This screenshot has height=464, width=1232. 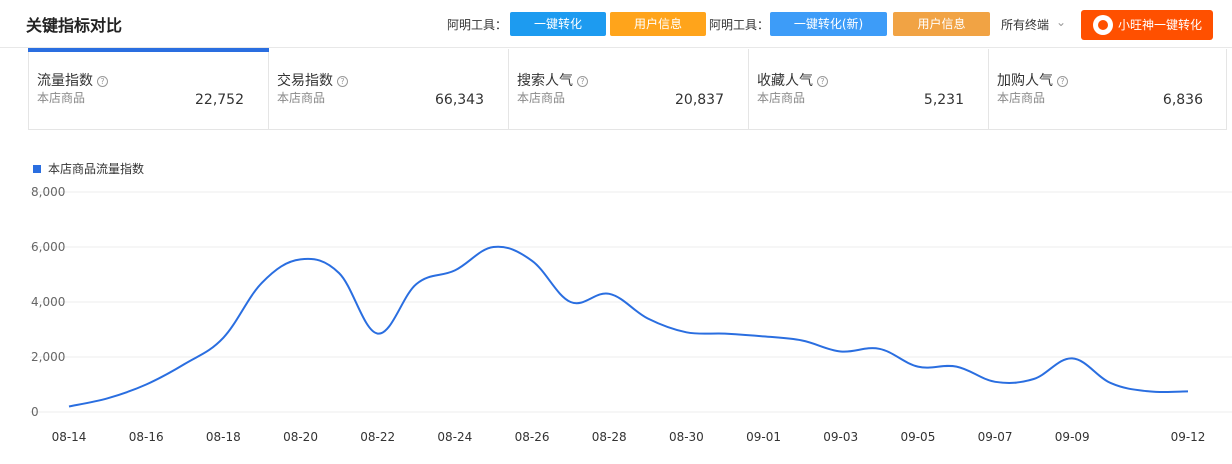 I want to click on legend-swatch, so click(x=37, y=169).